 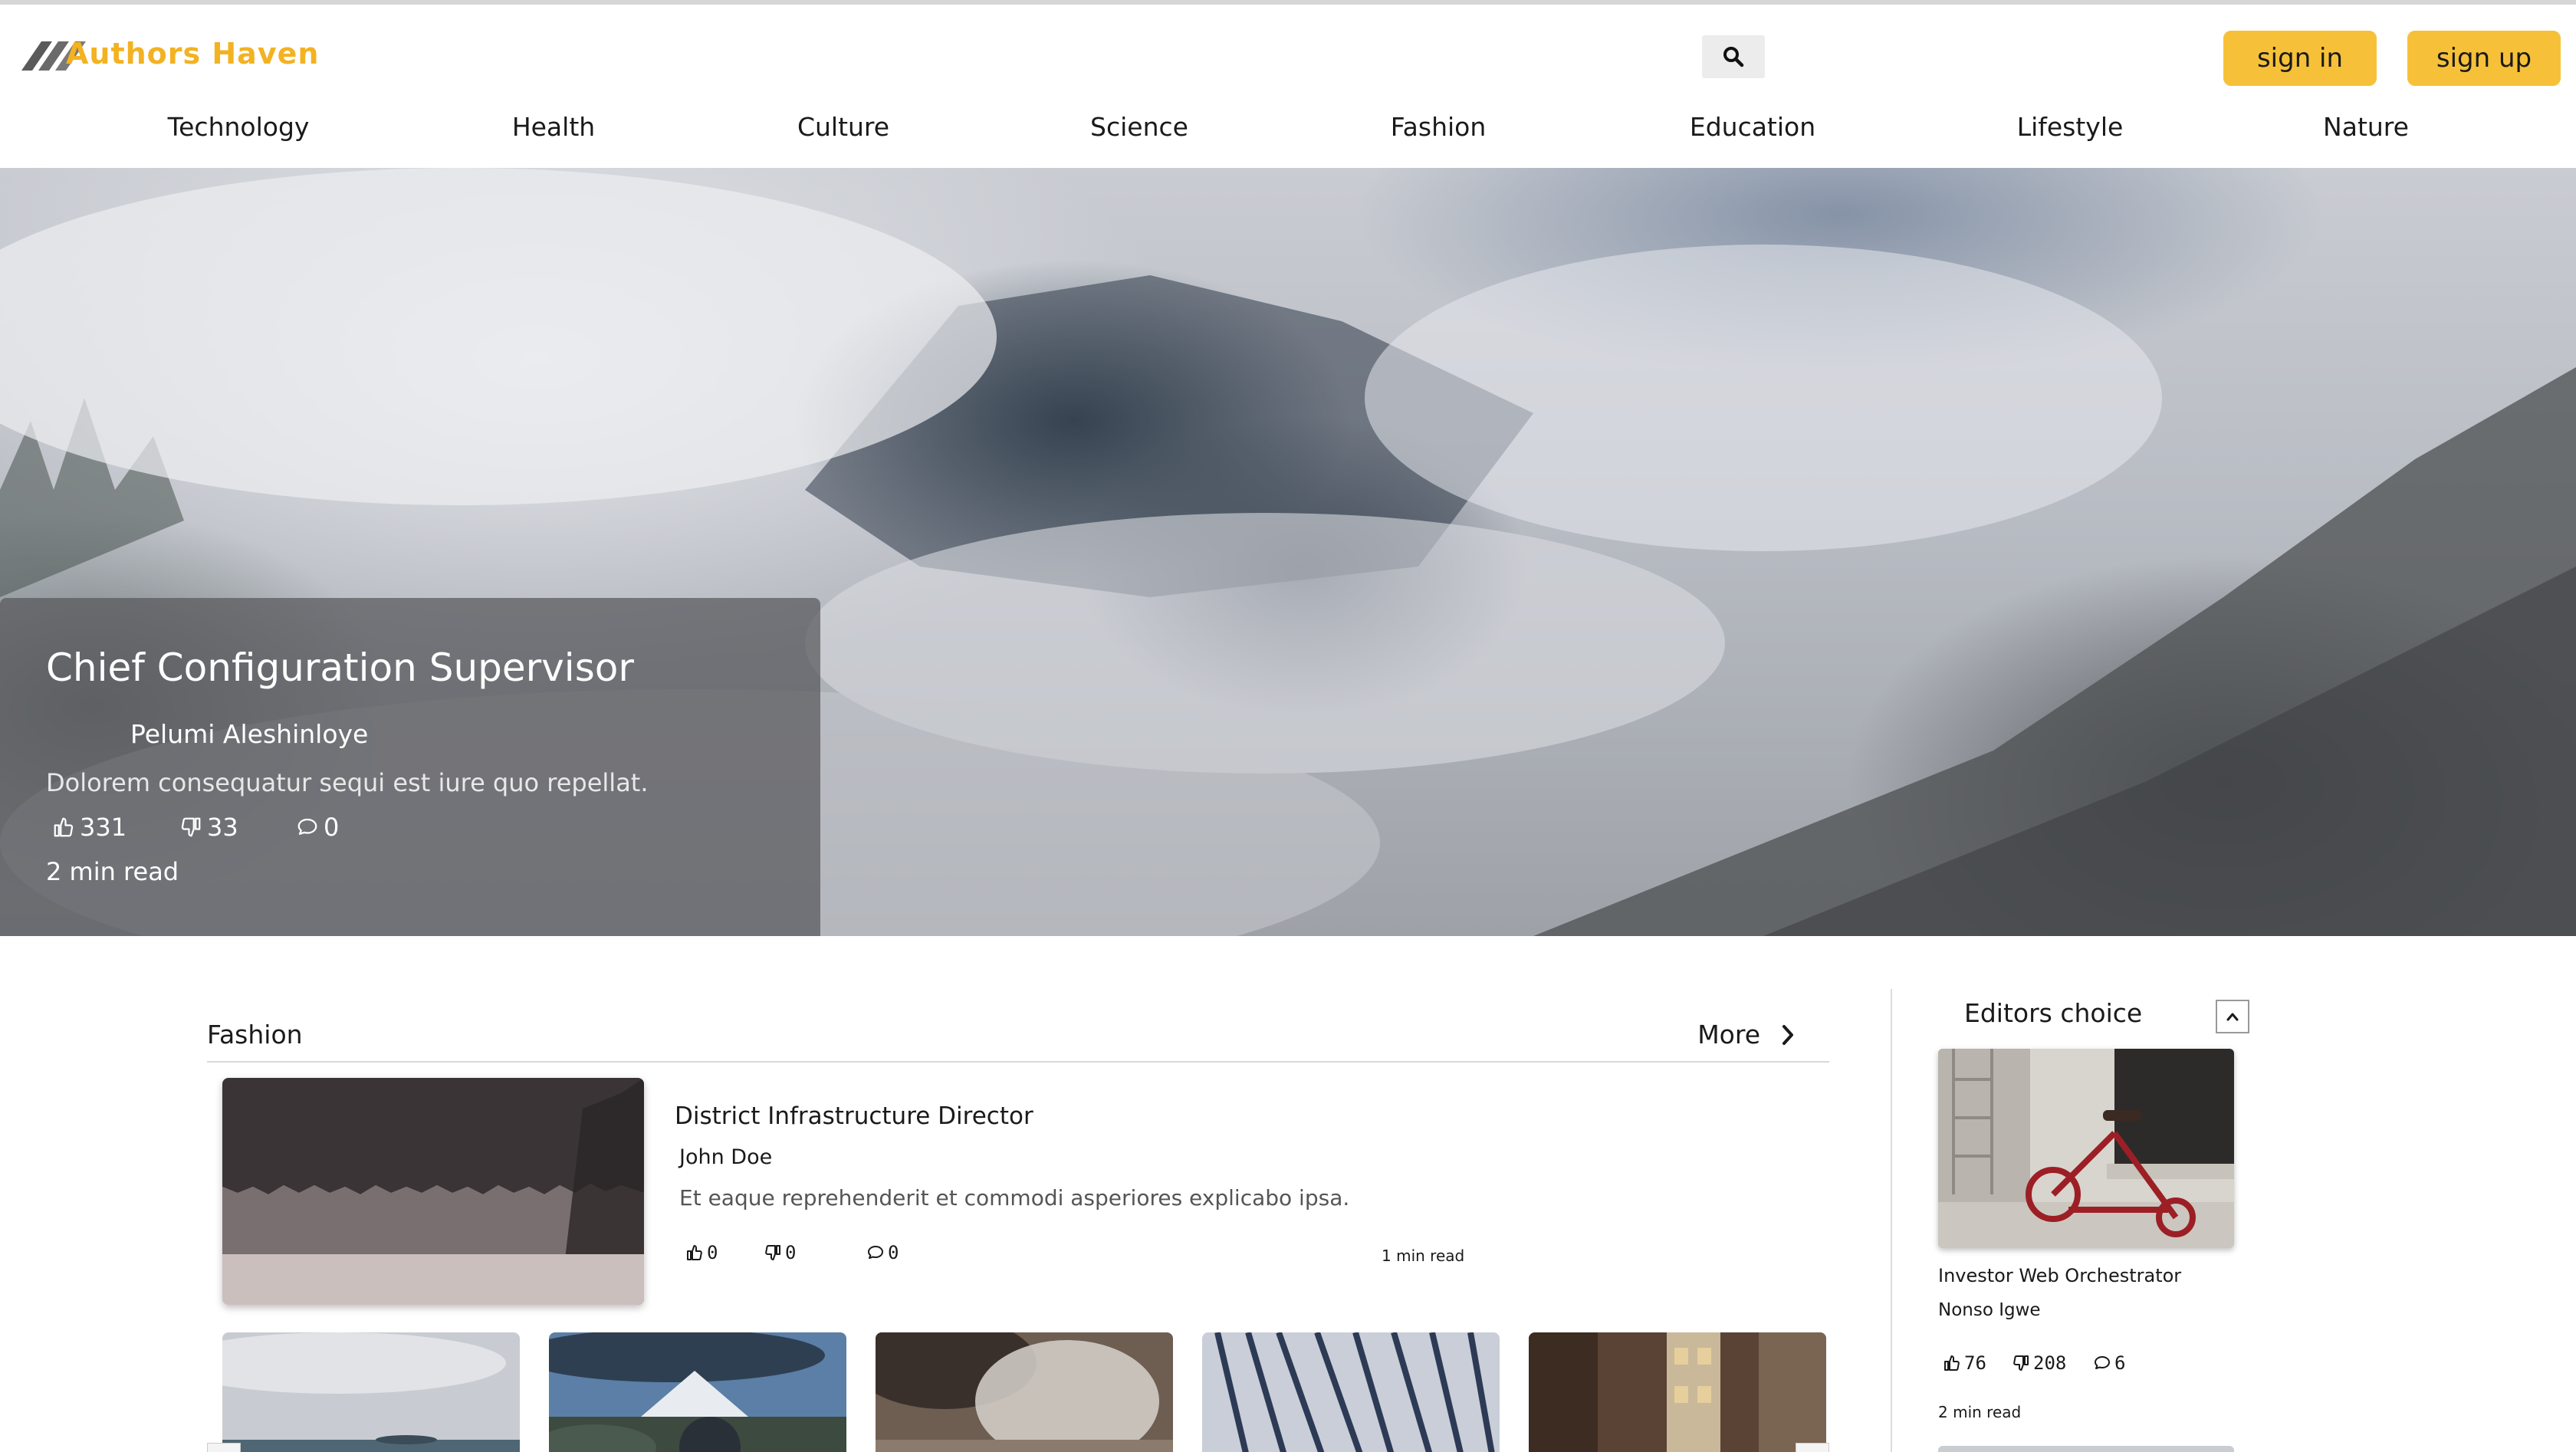 I want to click on search-button, so click(x=1733, y=56).